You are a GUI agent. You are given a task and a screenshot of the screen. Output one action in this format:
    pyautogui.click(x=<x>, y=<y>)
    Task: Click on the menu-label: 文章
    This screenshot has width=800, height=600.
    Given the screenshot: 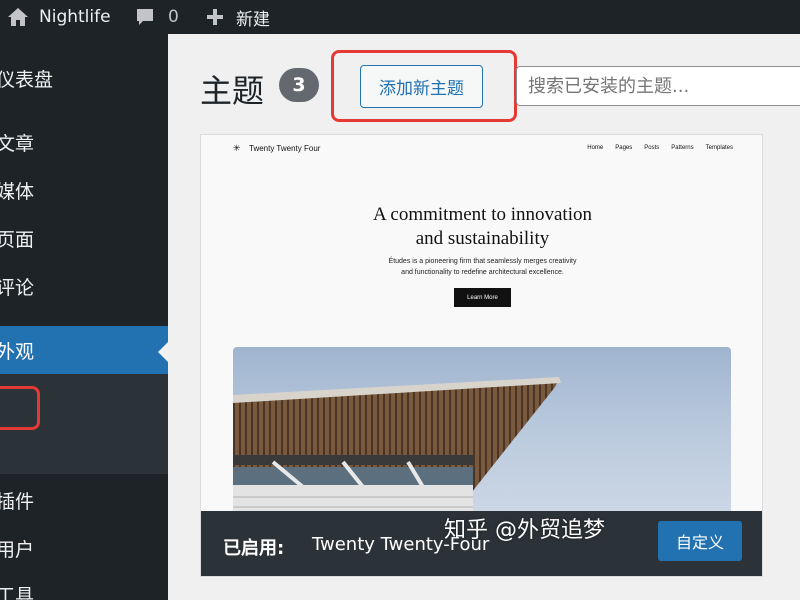 What is the action you would take?
    pyautogui.click(x=17, y=143)
    